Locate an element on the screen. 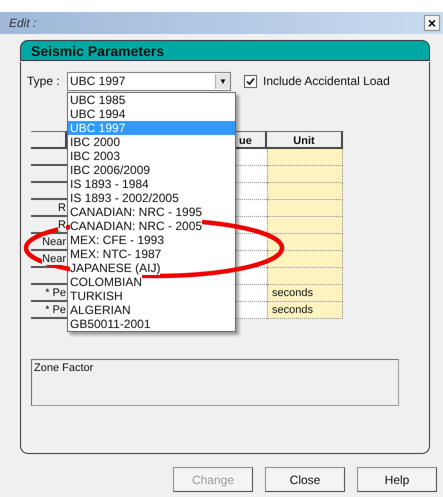  type-label: Type : is located at coordinates (44, 81).